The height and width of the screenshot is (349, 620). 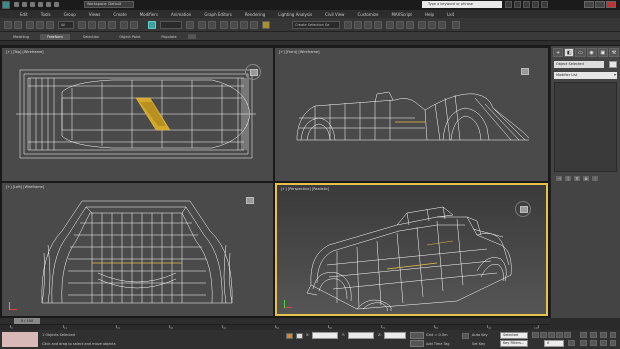 I want to click on play-icon, so click(x=551, y=335).